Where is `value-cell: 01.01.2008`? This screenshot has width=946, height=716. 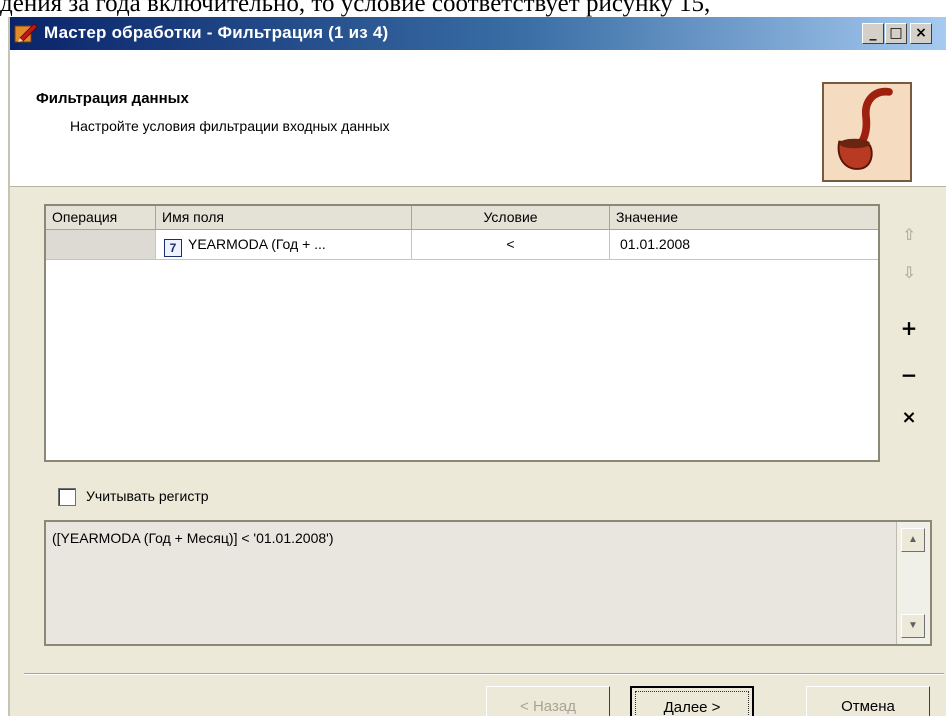
value-cell: 01.01.2008 is located at coordinates (744, 245).